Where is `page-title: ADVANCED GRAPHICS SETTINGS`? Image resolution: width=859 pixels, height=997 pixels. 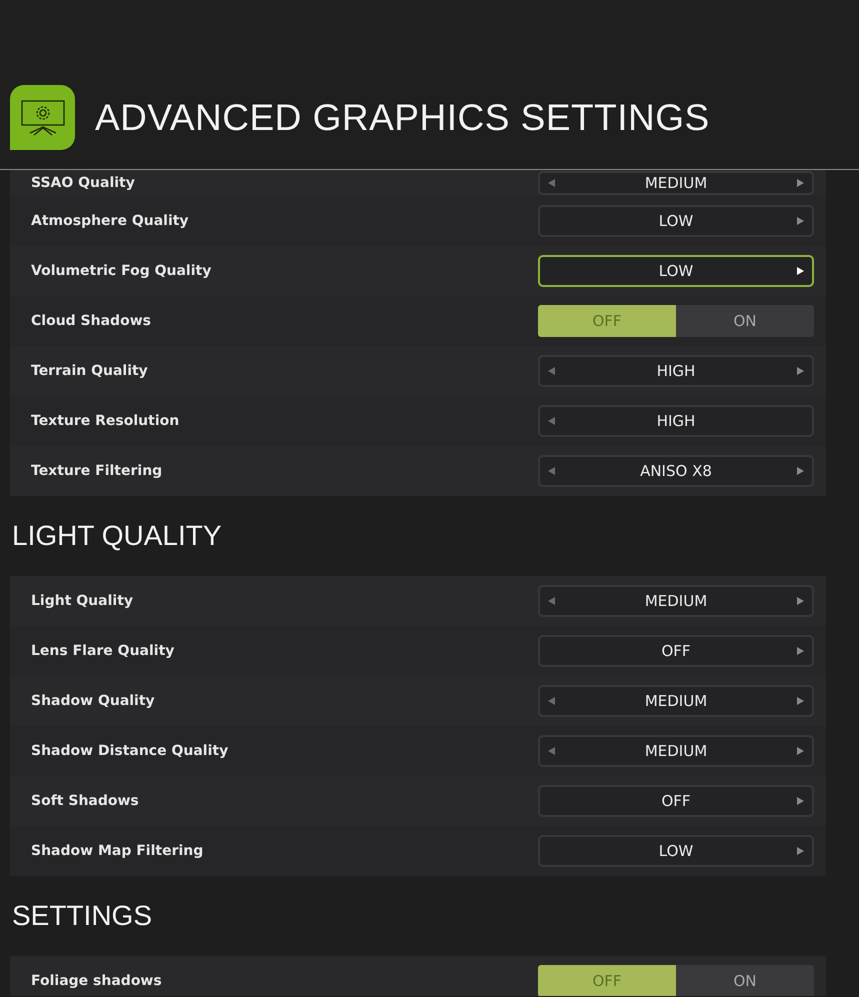
page-title: ADVANCED GRAPHICS SETTINGS is located at coordinates (402, 118).